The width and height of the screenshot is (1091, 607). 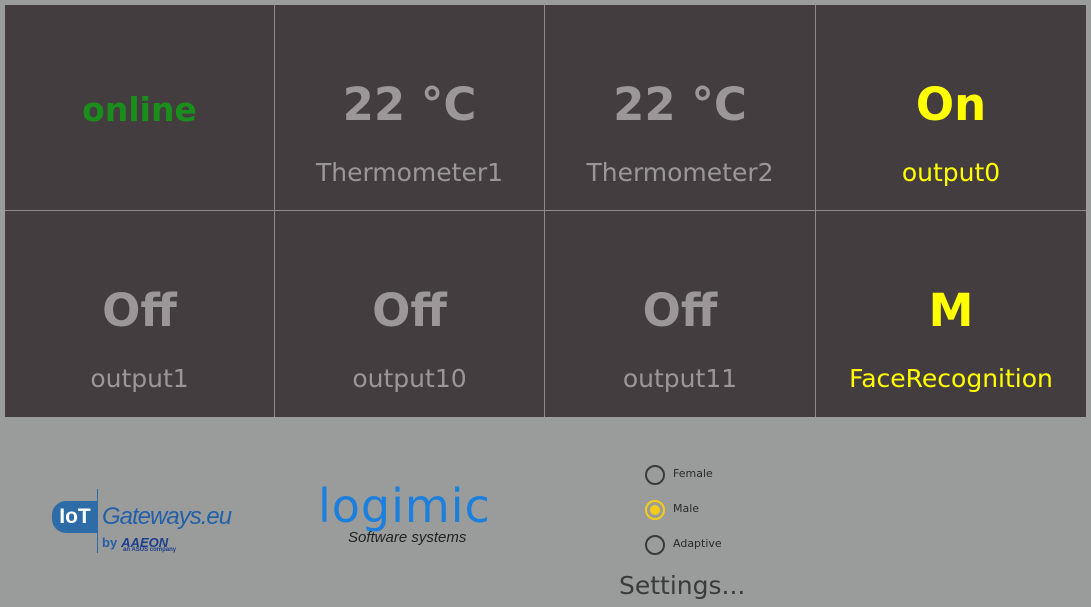 What do you see at coordinates (139, 310) in the screenshot?
I see `output1-value: Off` at bounding box center [139, 310].